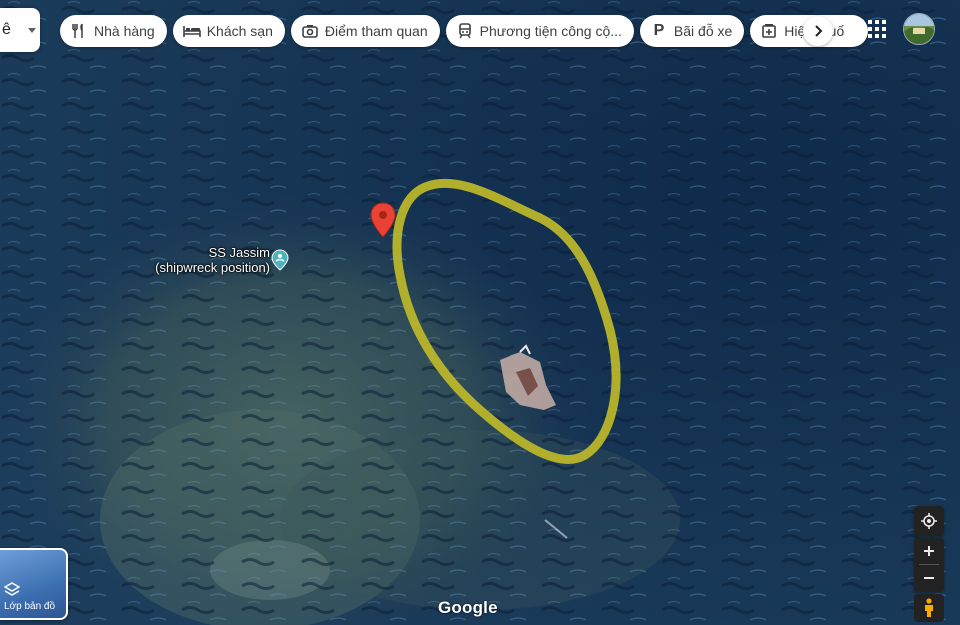 The width and height of the screenshot is (960, 625). Describe the element at coordinates (20, 30) in the screenshot. I see `search-box: ê` at that location.